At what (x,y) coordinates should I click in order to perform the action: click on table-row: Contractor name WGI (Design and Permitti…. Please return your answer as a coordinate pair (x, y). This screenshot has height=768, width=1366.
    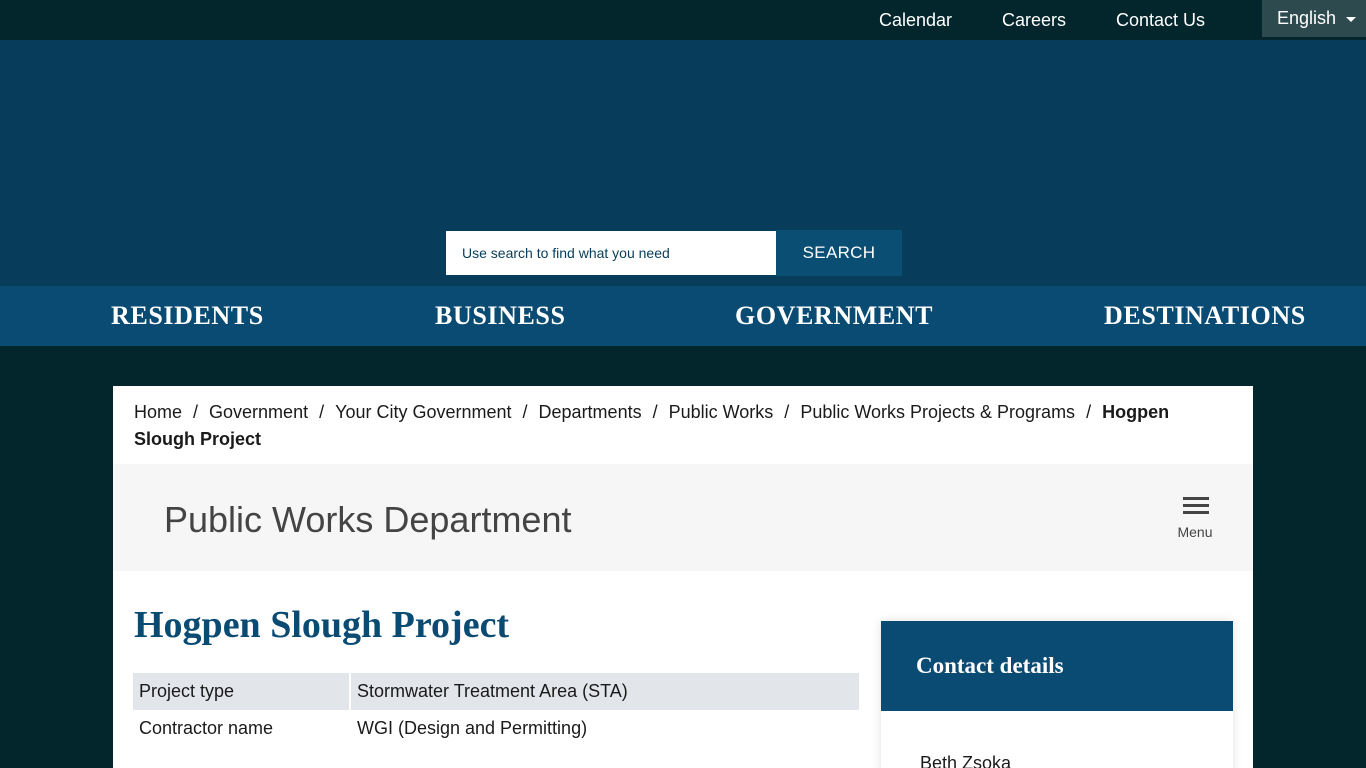
    Looking at the image, I should click on (496, 728).